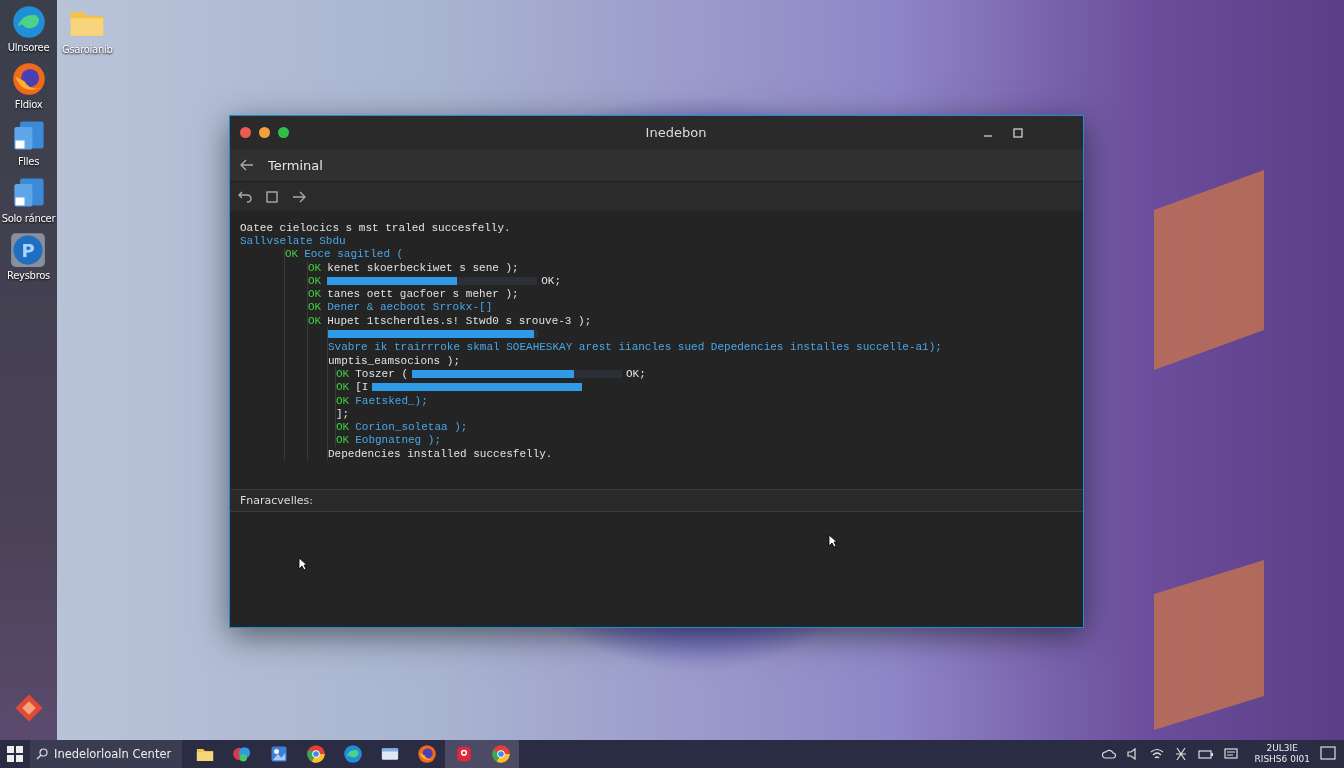  Describe the element at coordinates (362, 387) in the screenshot. I see `output-text: [I` at that location.